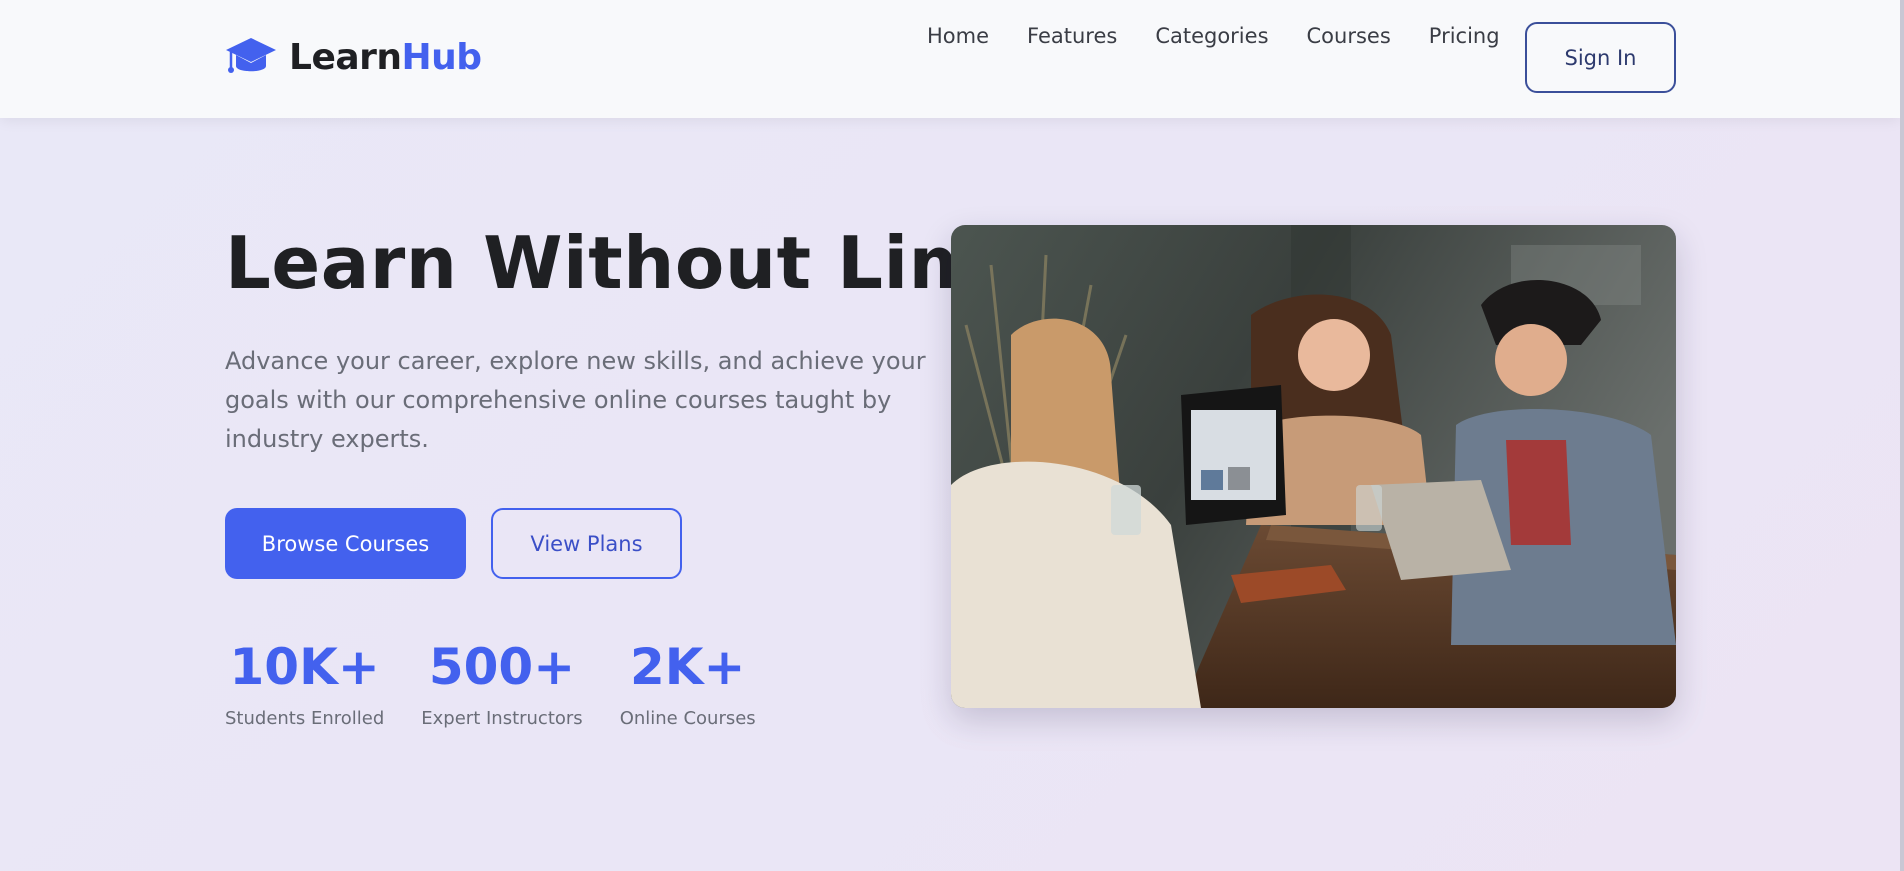 This screenshot has width=1904, height=871. I want to click on brand-name-part2: Hub, so click(442, 57).